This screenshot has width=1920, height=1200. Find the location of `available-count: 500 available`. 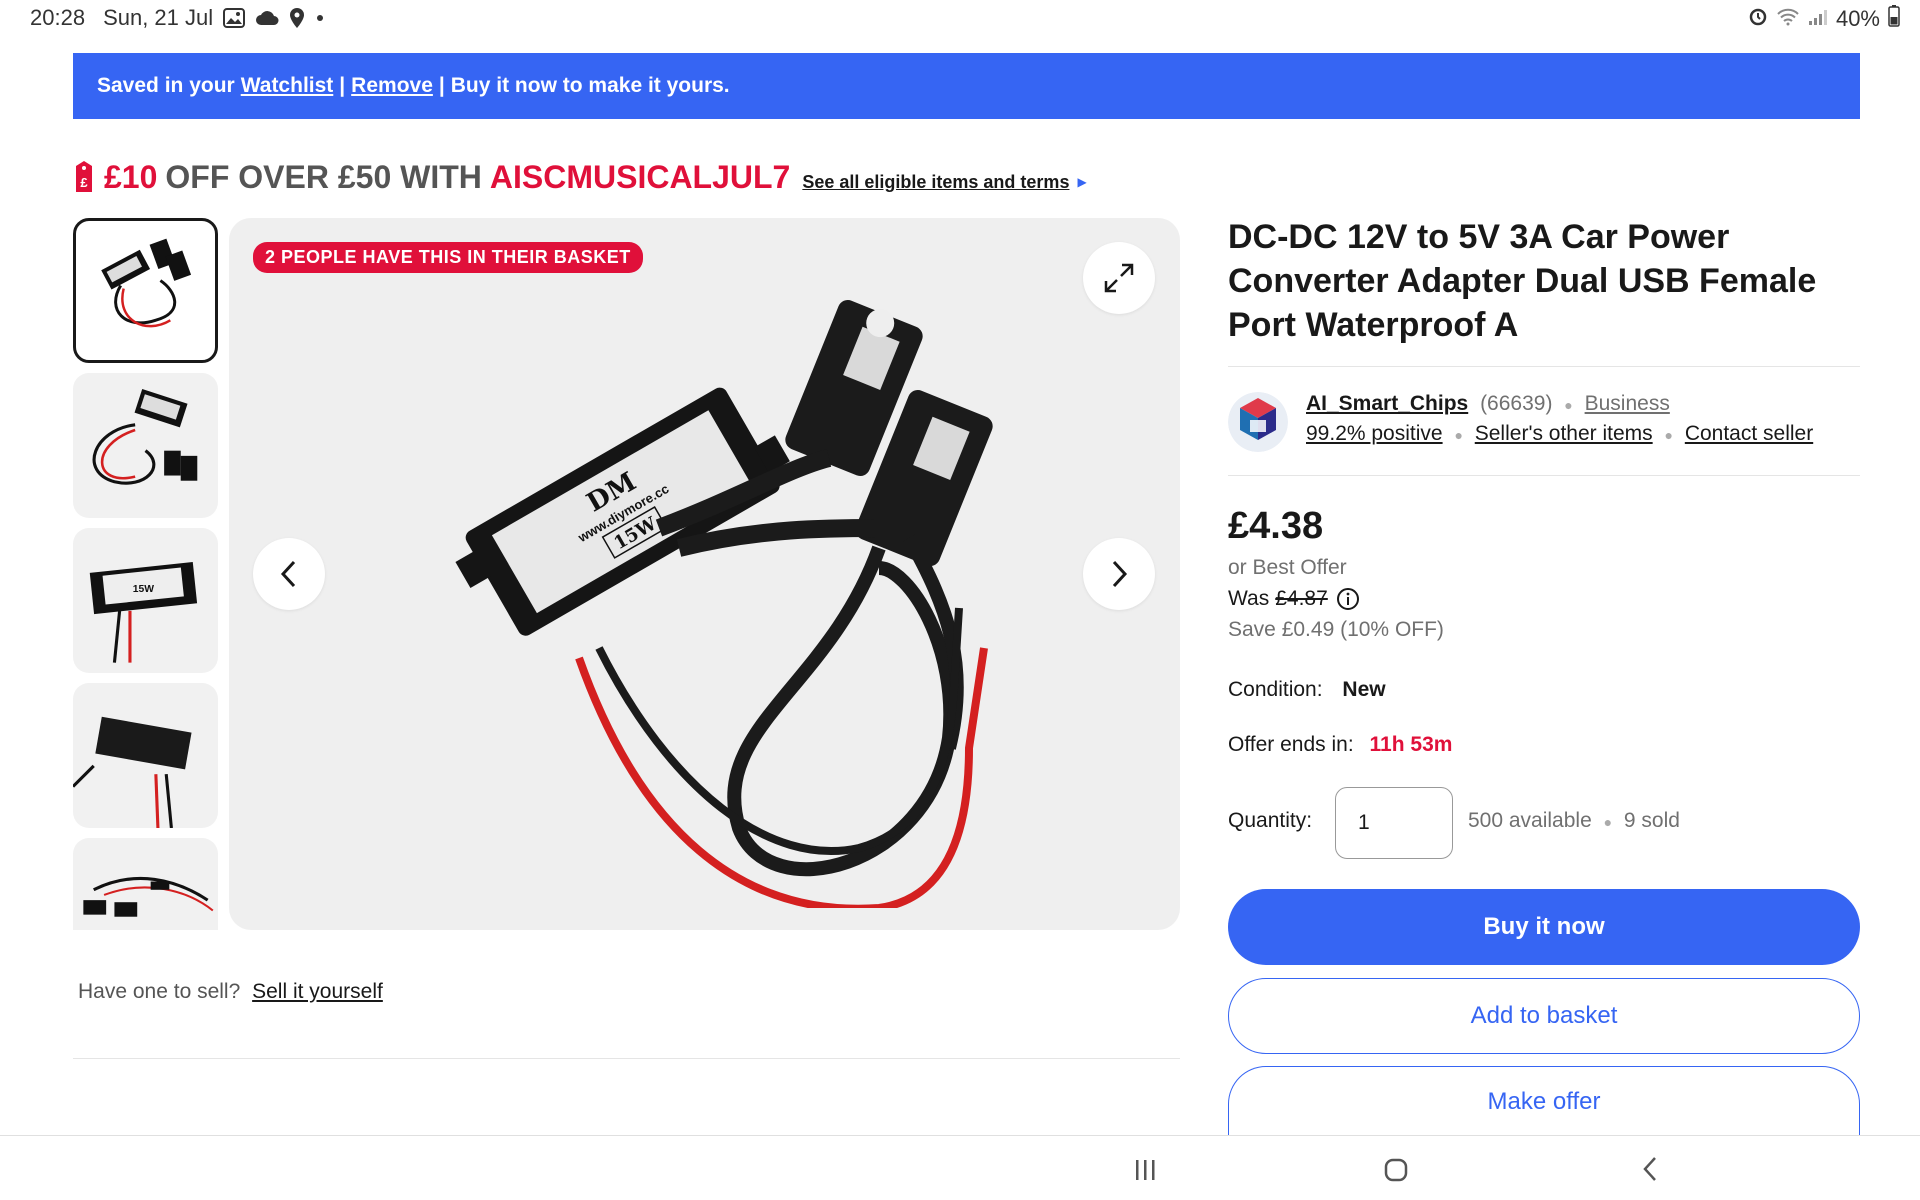

available-count: 500 available is located at coordinates (1530, 820).